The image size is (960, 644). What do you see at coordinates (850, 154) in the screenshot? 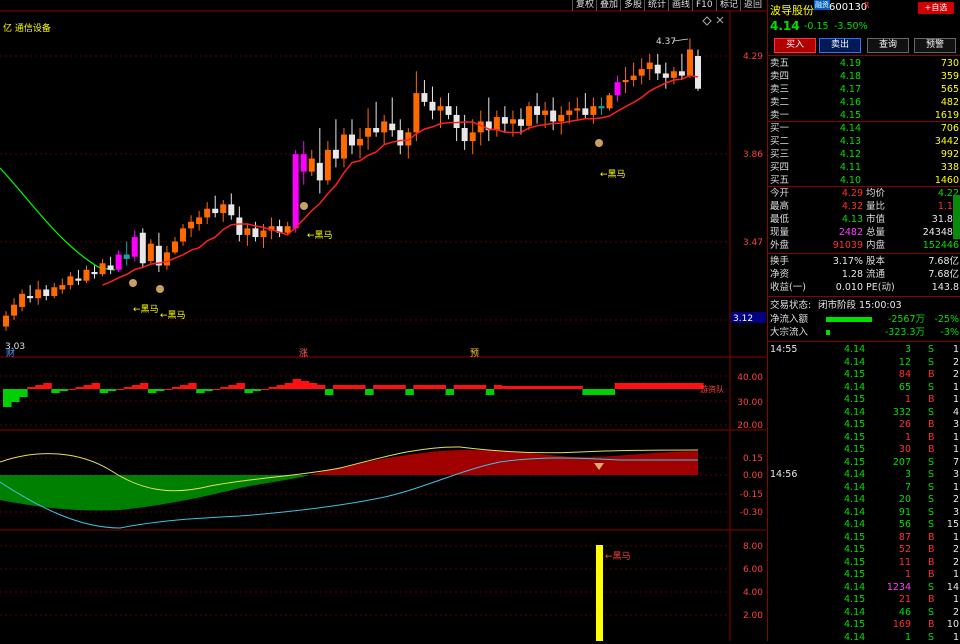
I see `bid-price: 4.12` at bounding box center [850, 154].